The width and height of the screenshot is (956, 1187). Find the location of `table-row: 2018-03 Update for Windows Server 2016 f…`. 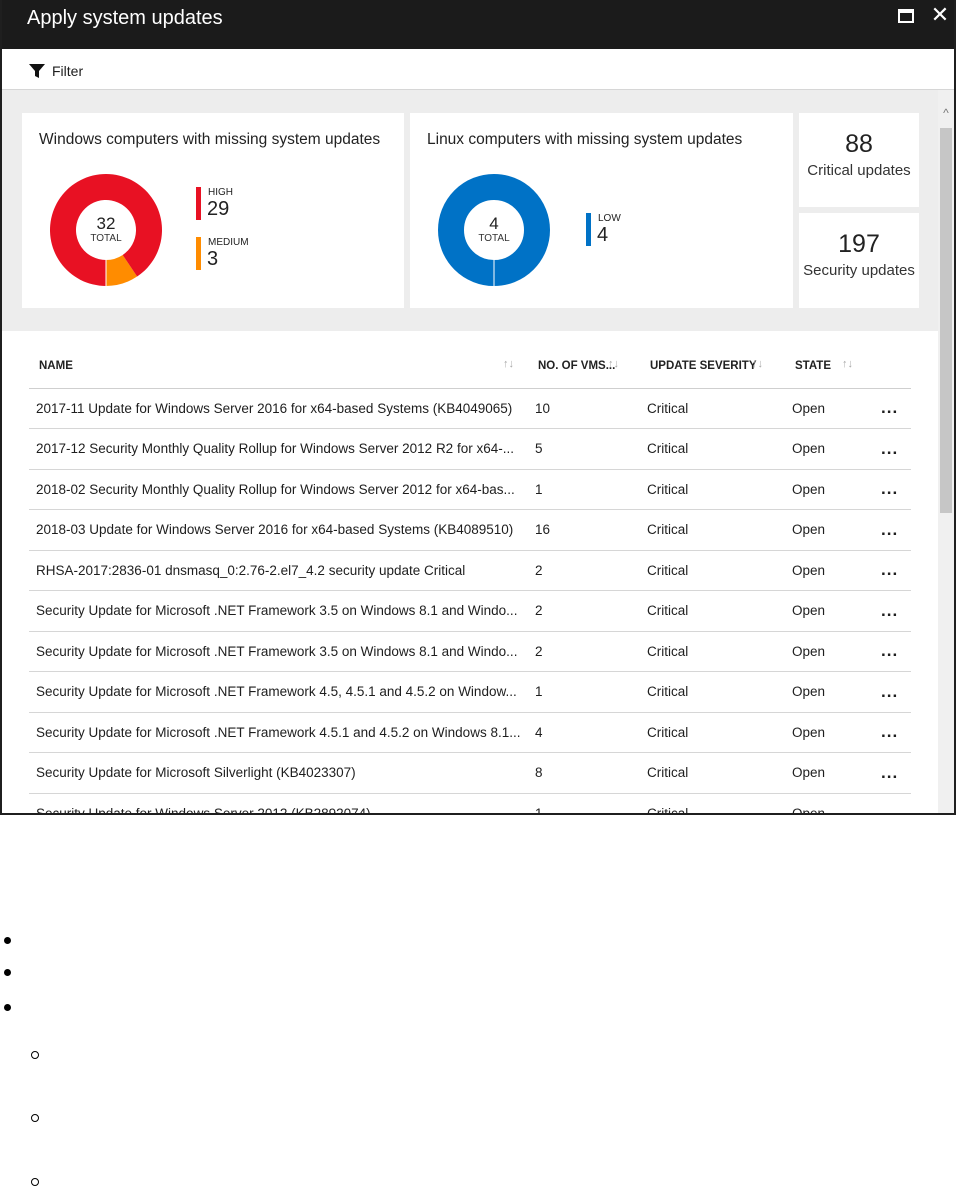

table-row: 2018-03 Update for Windows Server 2016 f… is located at coordinates (470, 530).